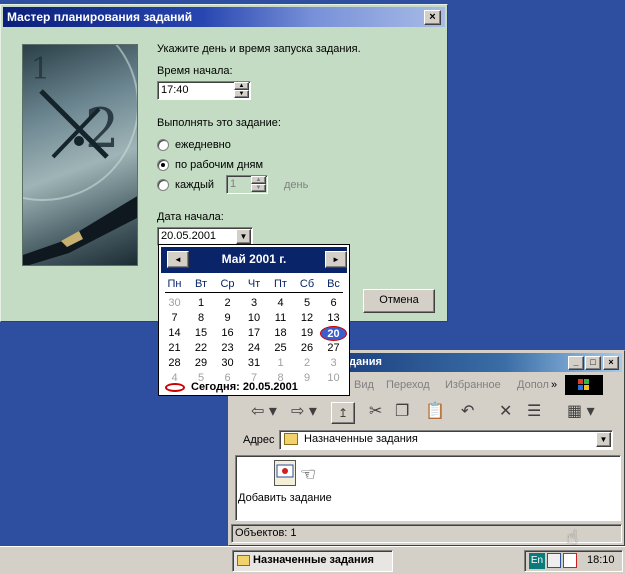 The height and width of the screenshot is (574, 625). What do you see at coordinates (473, 385) in the screenshot?
I see `menu-favorites: Избранное` at bounding box center [473, 385].